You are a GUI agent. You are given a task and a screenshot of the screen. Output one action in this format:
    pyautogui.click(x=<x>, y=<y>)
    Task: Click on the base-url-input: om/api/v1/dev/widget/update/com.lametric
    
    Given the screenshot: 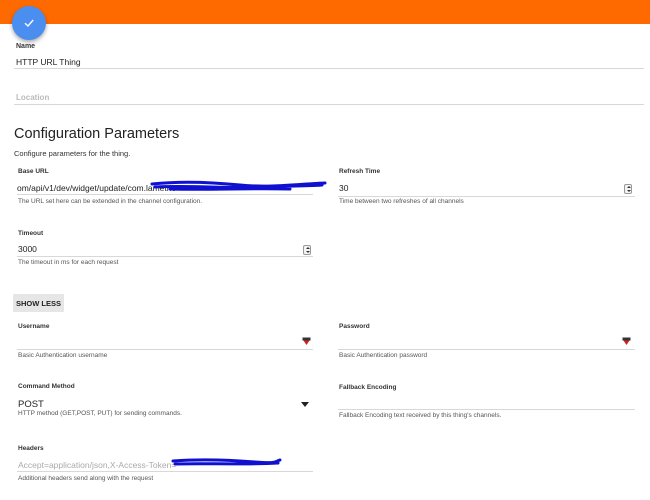 What is the action you would take?
    pyautogui.click(x=167, y=188)
    